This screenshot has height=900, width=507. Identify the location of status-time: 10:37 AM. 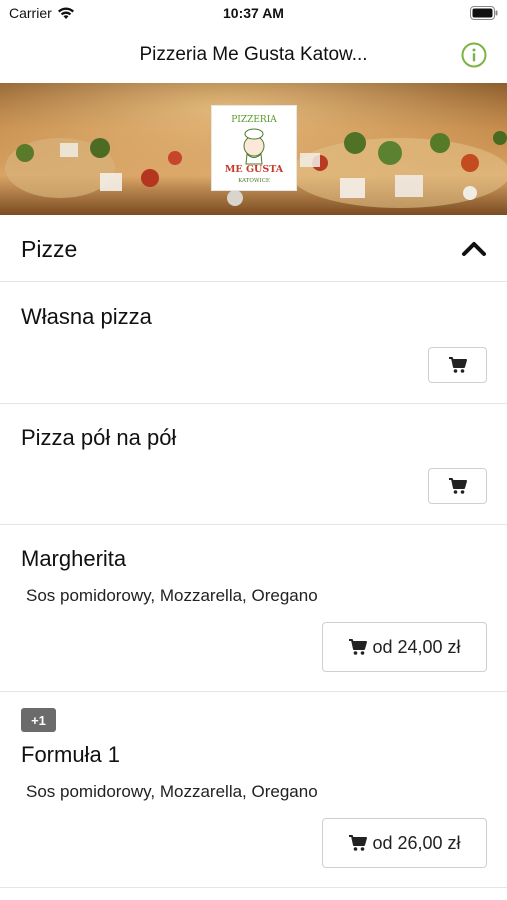
(253, 13).